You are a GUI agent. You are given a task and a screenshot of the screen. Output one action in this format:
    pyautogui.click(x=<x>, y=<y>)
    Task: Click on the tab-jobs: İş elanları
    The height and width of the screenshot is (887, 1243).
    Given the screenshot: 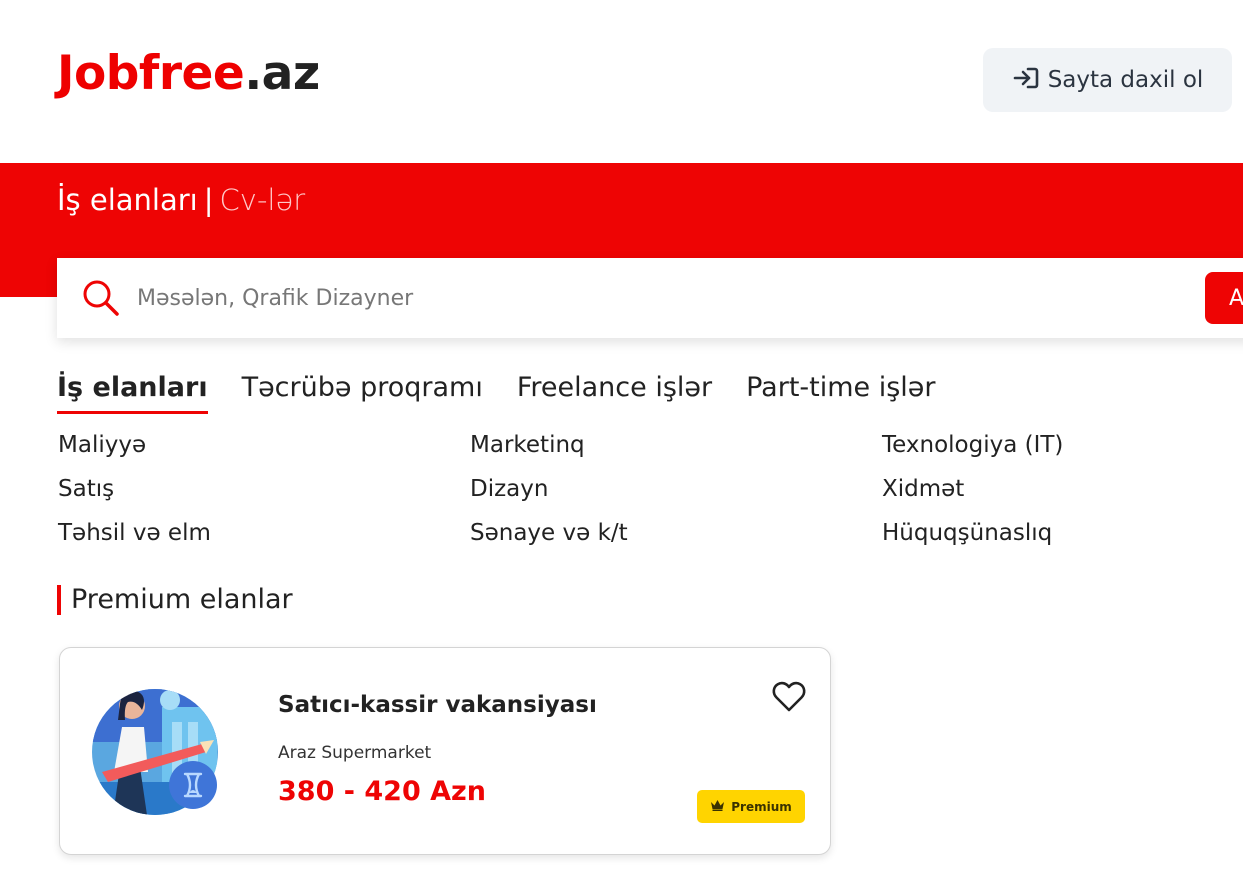 What is the action you would take?
    pyautogui.click(x=132, y=393)
    